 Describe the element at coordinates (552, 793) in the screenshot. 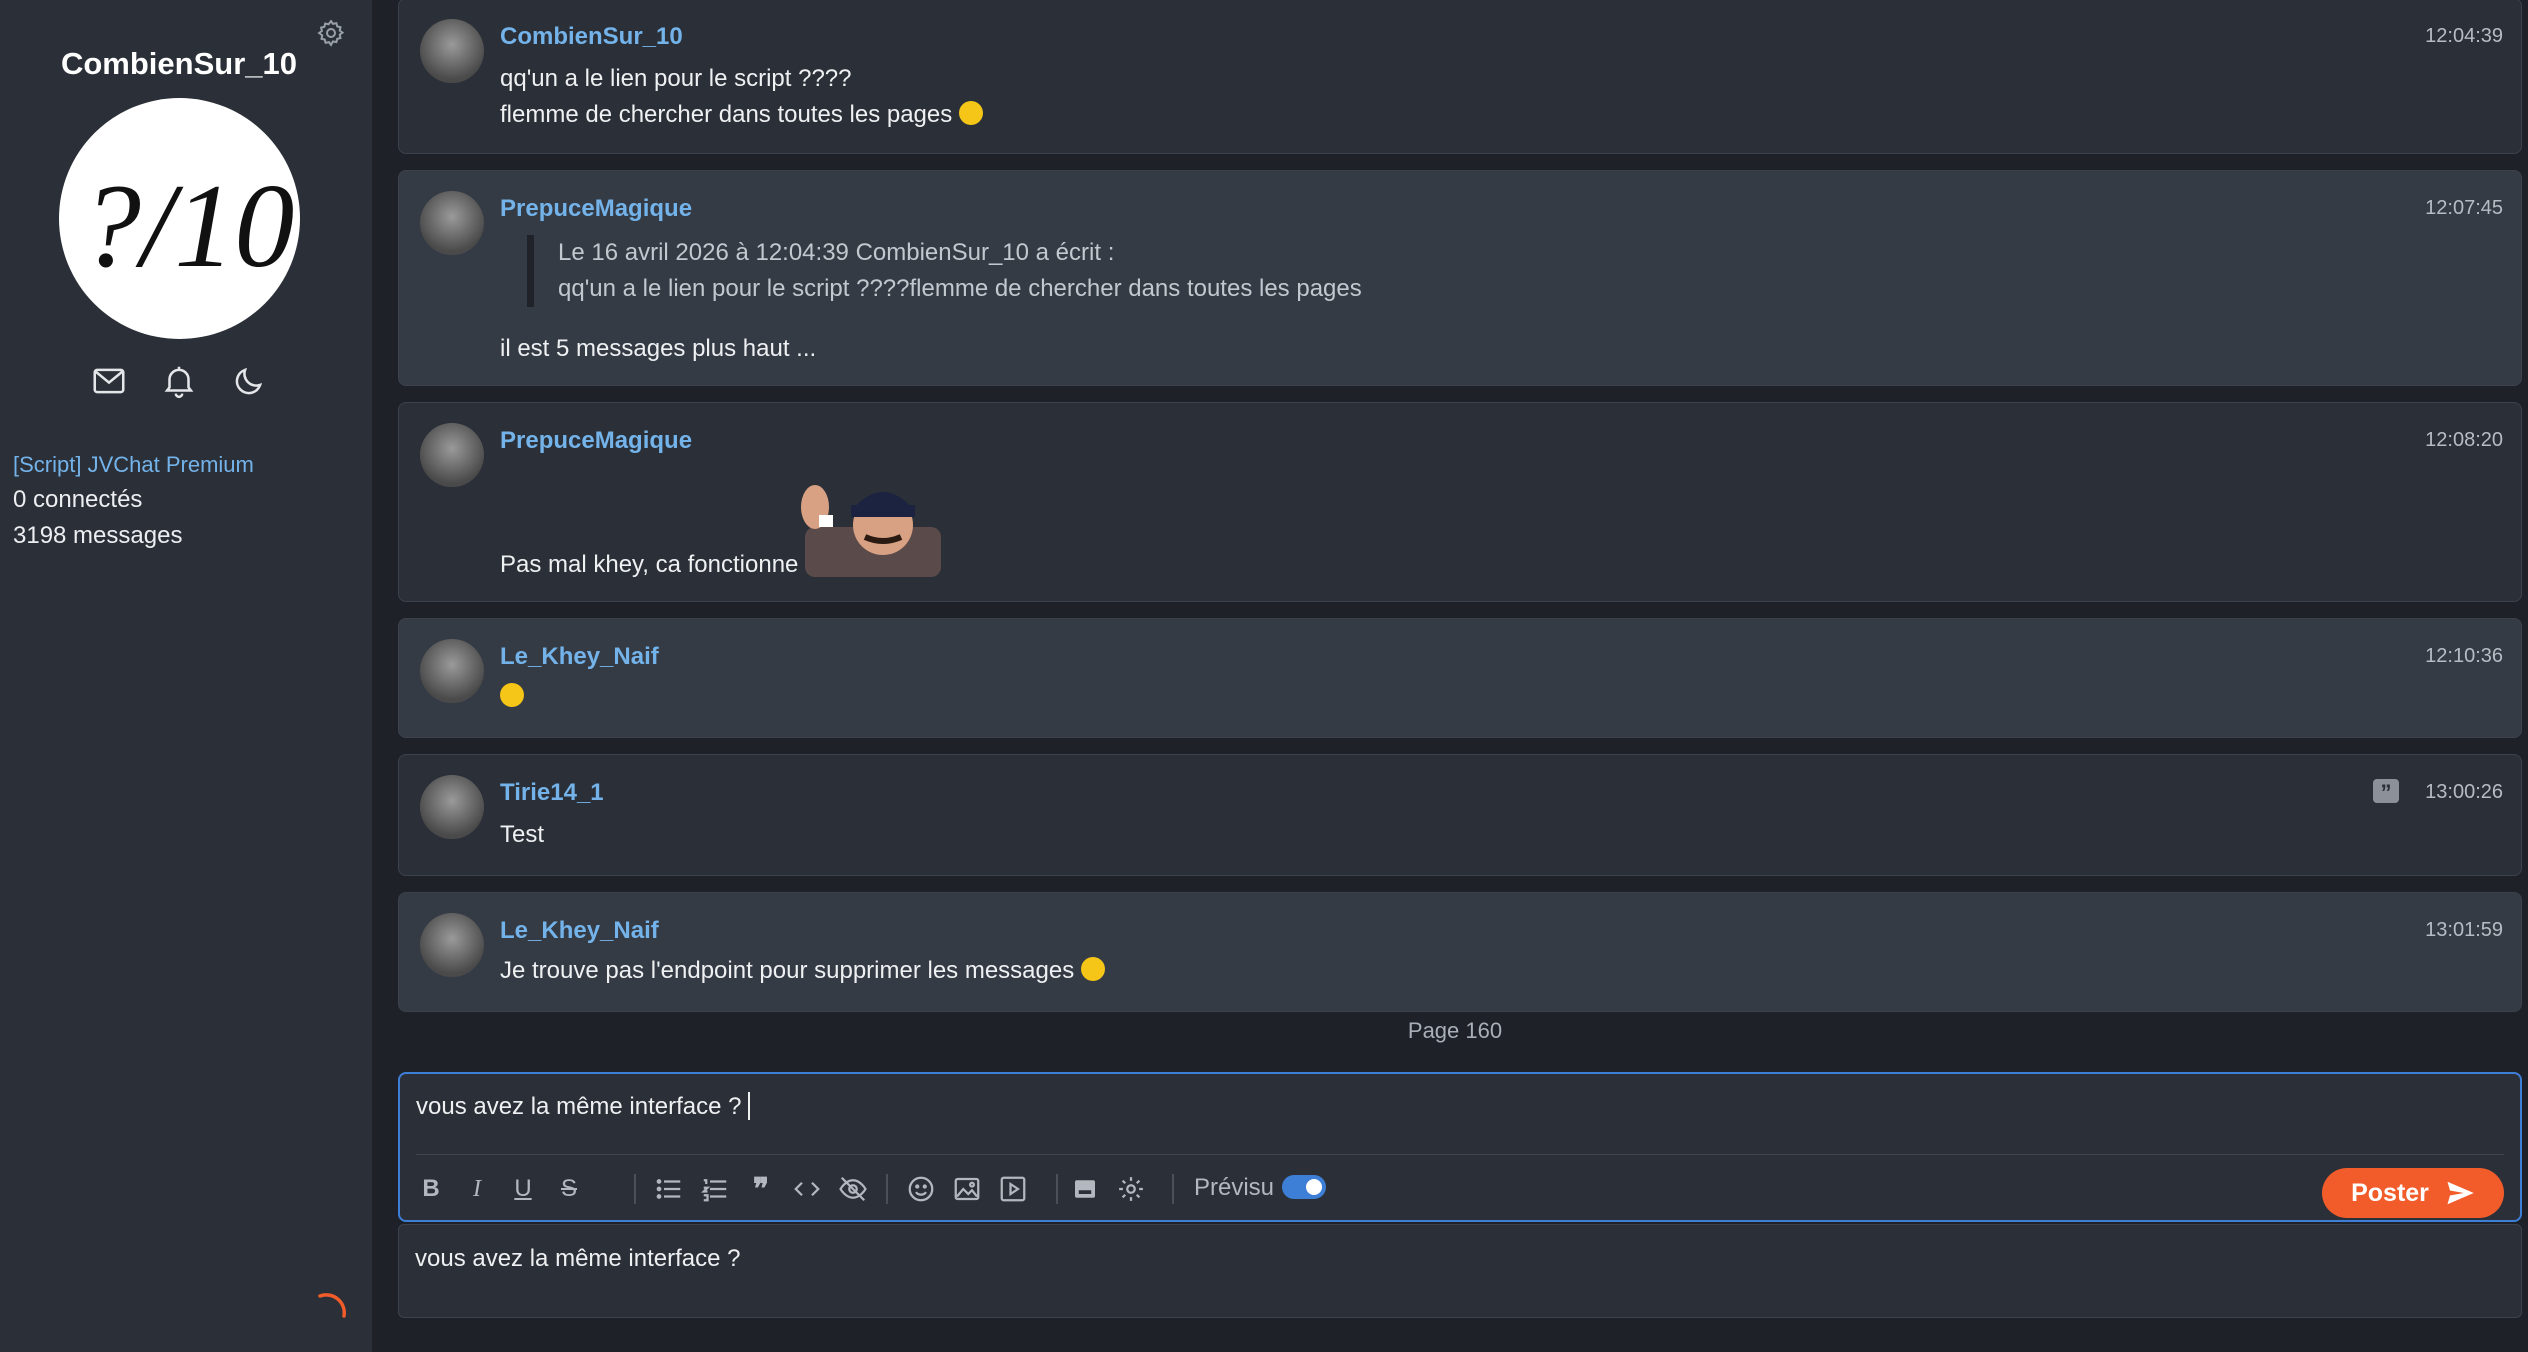

I see `message-author: Tirie14_1` at that location.